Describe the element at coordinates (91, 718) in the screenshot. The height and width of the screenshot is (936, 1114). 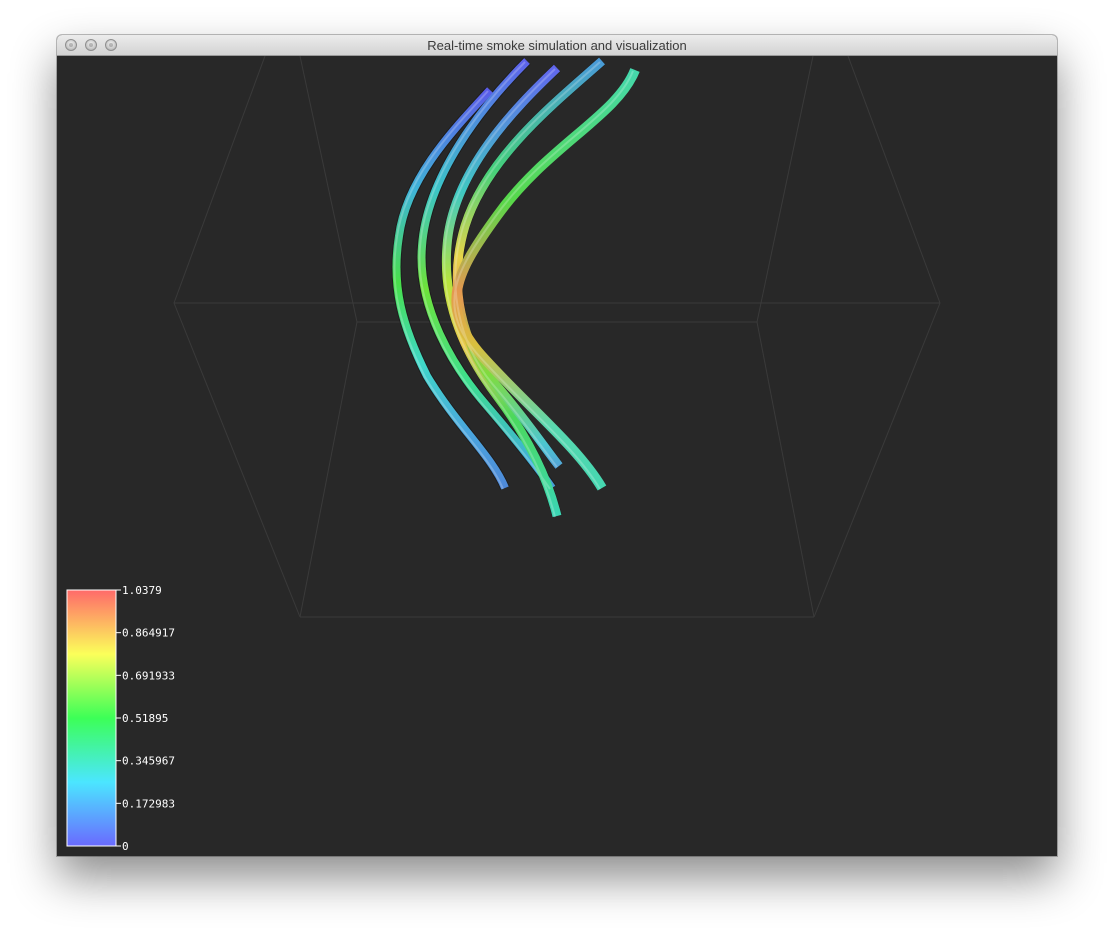
I see `colorbar-gradient` at that location.